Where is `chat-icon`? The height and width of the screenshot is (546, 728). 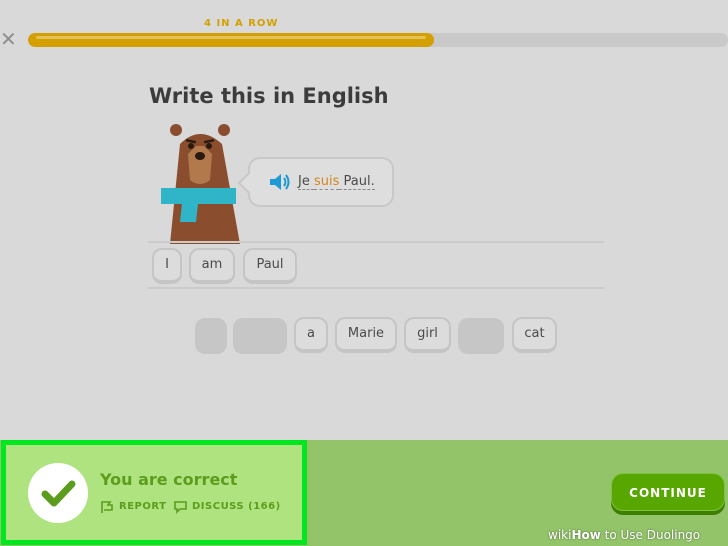 chat-icon is located at coordinates (180, 507).